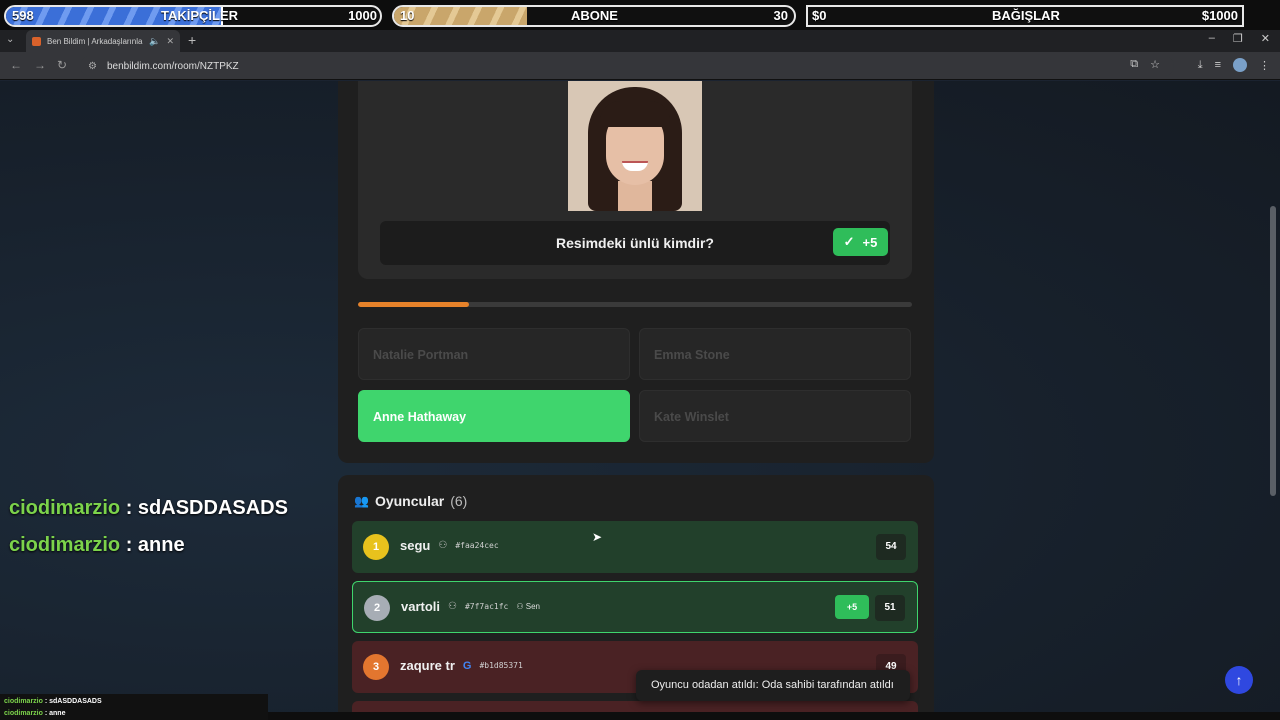 This screenshot has height=720, width=1280. What do you see at coordinates (23, 15) in the screenshot?
I see `followers-current: 598` at bounding box center [23, 15].